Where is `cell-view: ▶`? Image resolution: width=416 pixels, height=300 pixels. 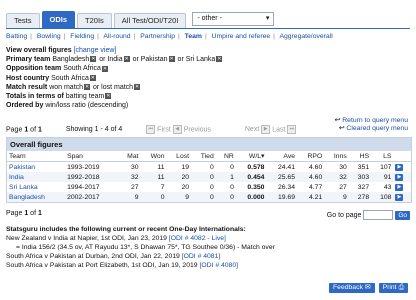 cell-view: ▶ is located at coordinates (402, 187).